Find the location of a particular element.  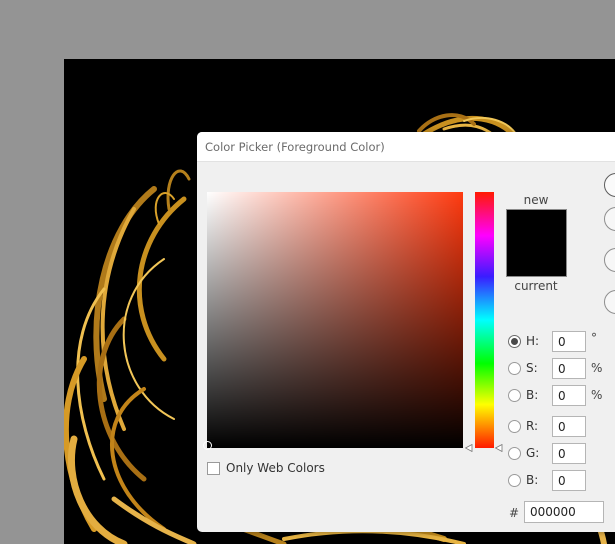

hue-label: H: is located at coordinates (533, 341).